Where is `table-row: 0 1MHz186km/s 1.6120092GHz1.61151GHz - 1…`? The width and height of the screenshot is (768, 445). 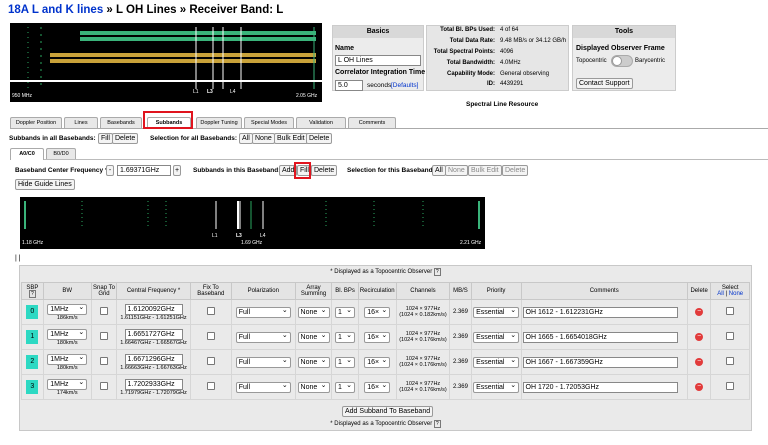 table-row: 0 1MHz186km/s 1.6120092GHz1.61151GHz - 1… is located at coordinates (385, 312).